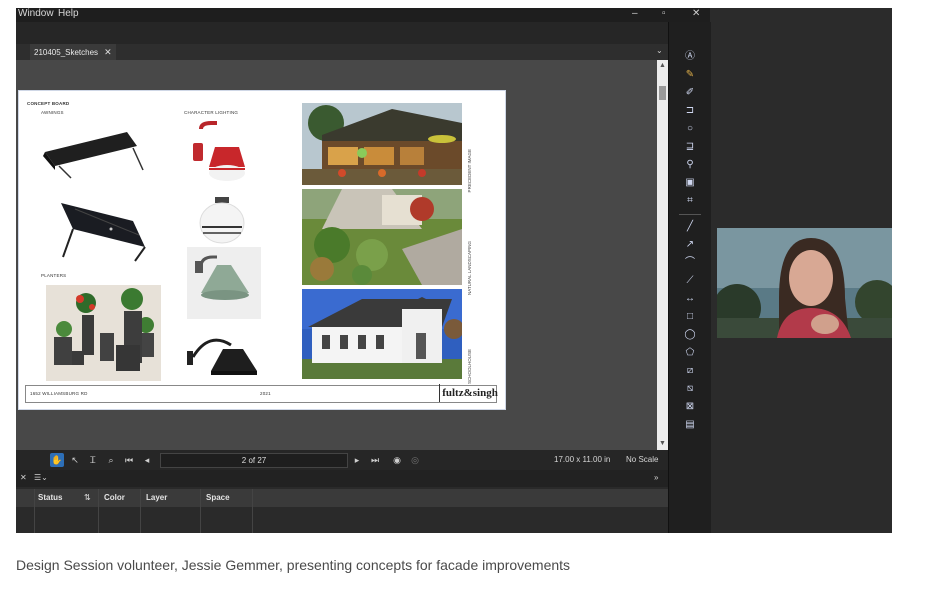  What do you see at coordinates (156, 497) in the screenshot?
I see `column-layer: Layer` at bounding box center [156, 497].